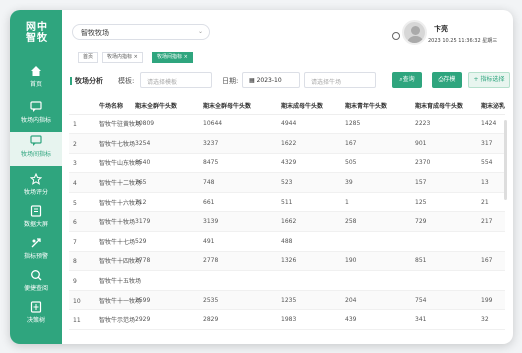 This screenshot has height=353, width=522. What do you see at coordinates (491, 163) in the screenshot?
I see `value-cell: 554` at bounding box center [491, 163].